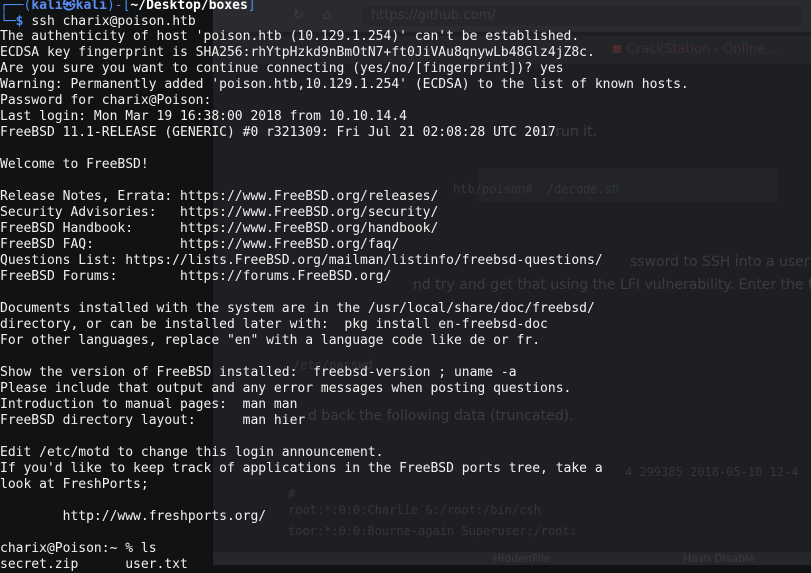 The width and height of the screenshot is (811, 573). Describe the element at coordinates (251, 6) in the screenshot. I see `prompt-bracket: ]` at that location.